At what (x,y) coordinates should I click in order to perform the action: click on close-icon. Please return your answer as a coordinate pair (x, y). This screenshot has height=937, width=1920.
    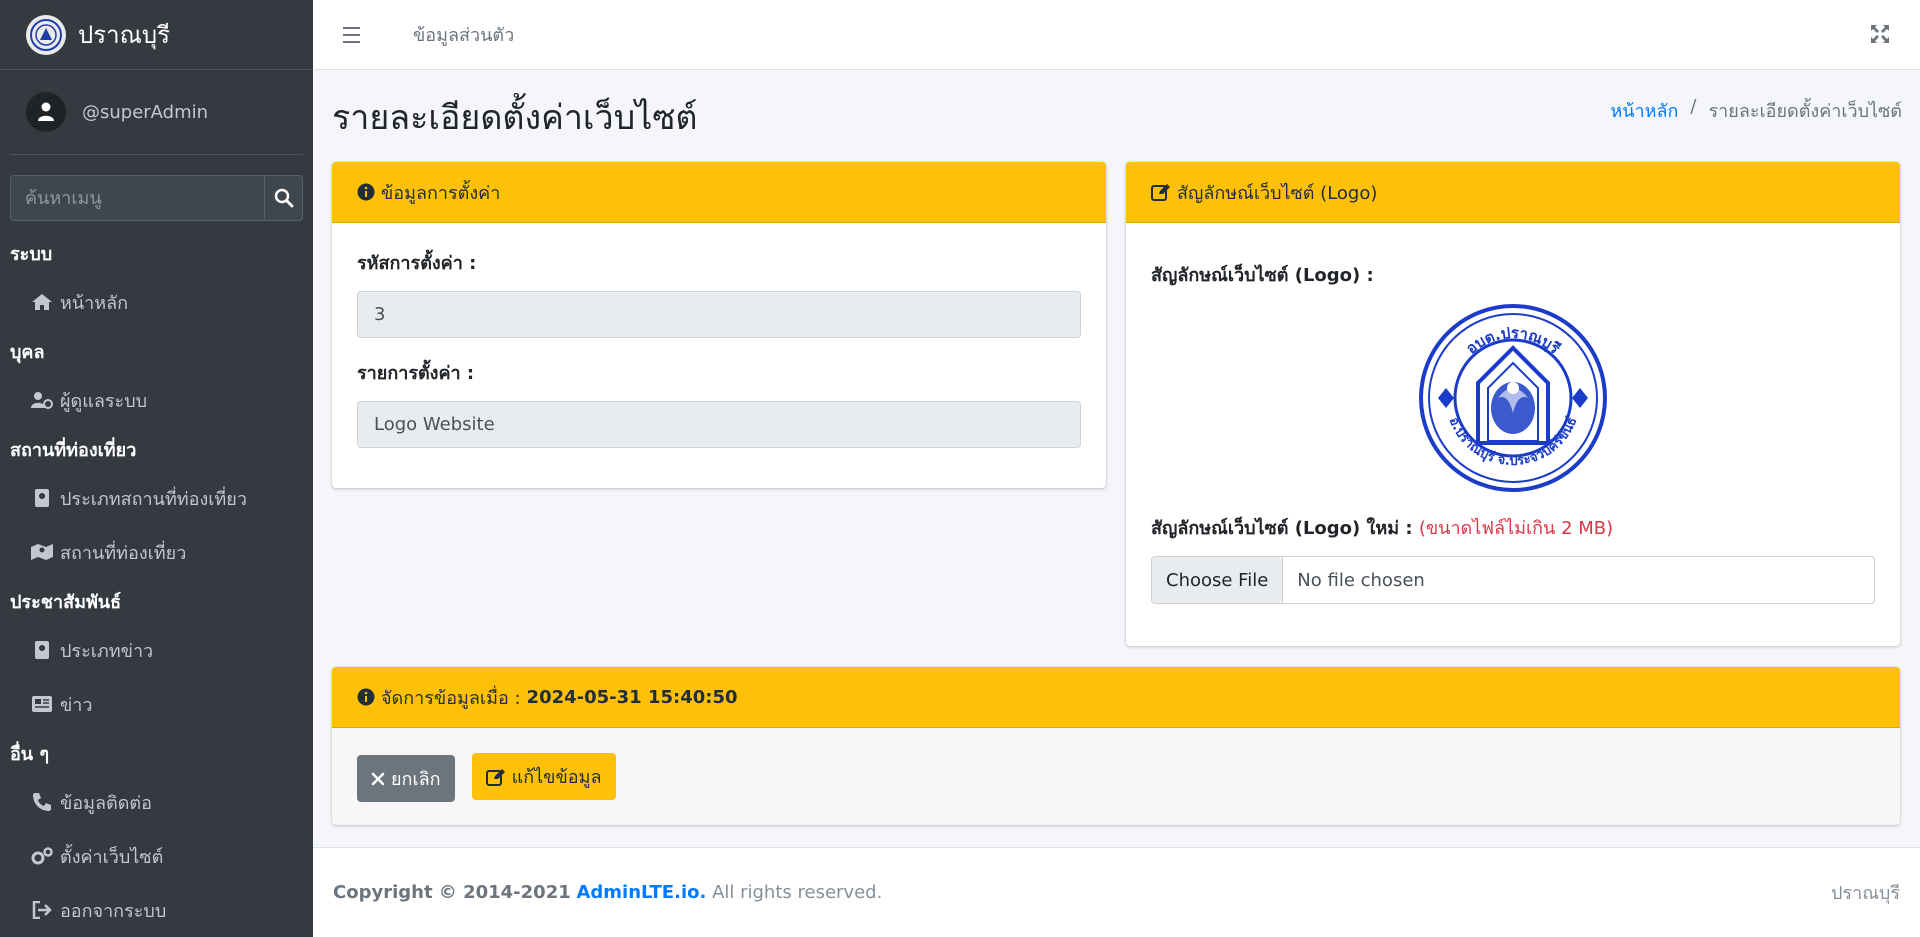
    Looking at the image, I should click on (378, 779).